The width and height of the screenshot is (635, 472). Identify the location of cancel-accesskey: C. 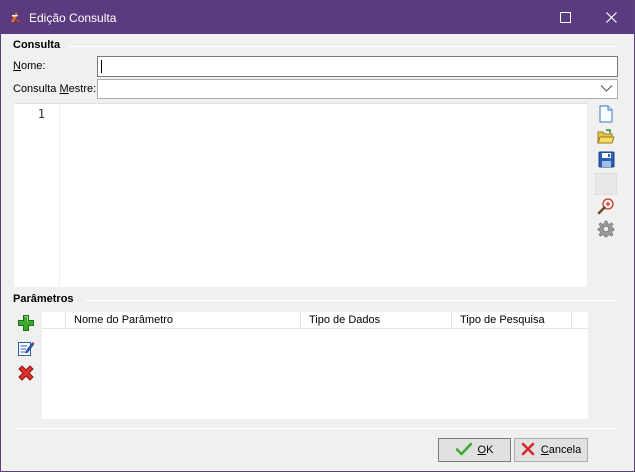
(544, 450).